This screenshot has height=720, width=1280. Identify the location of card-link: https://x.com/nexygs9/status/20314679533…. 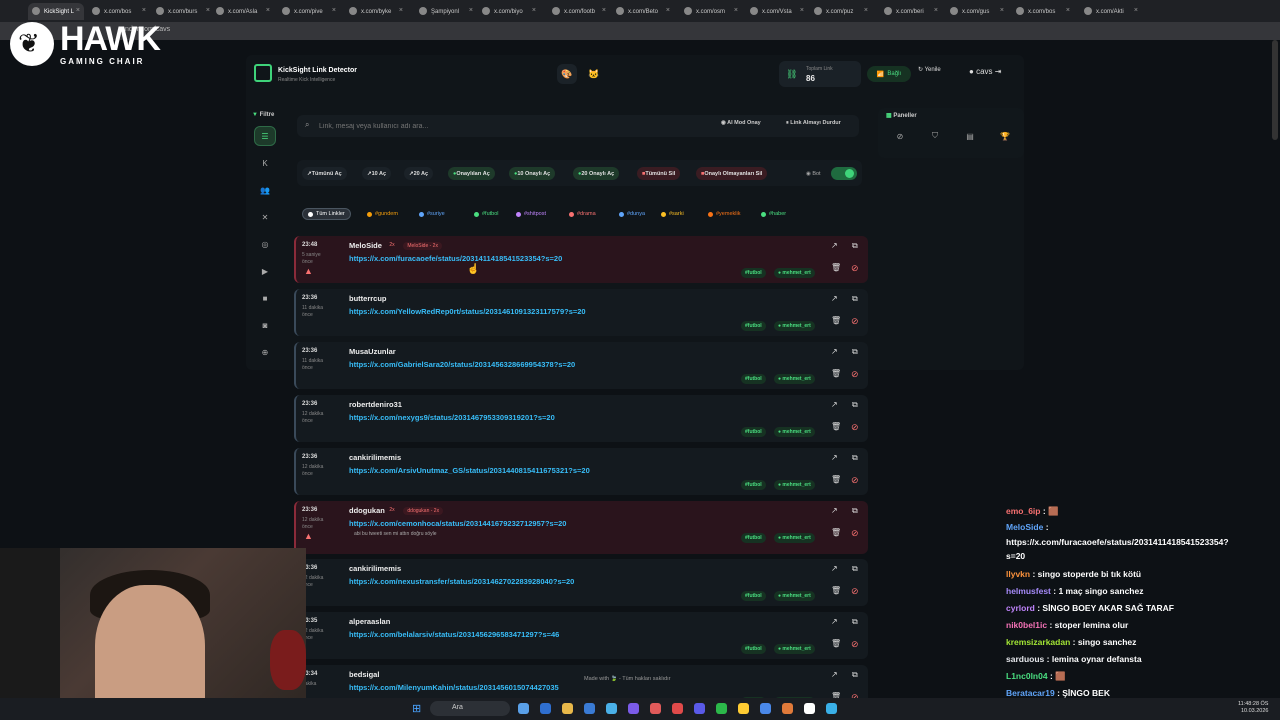
(452, 417).